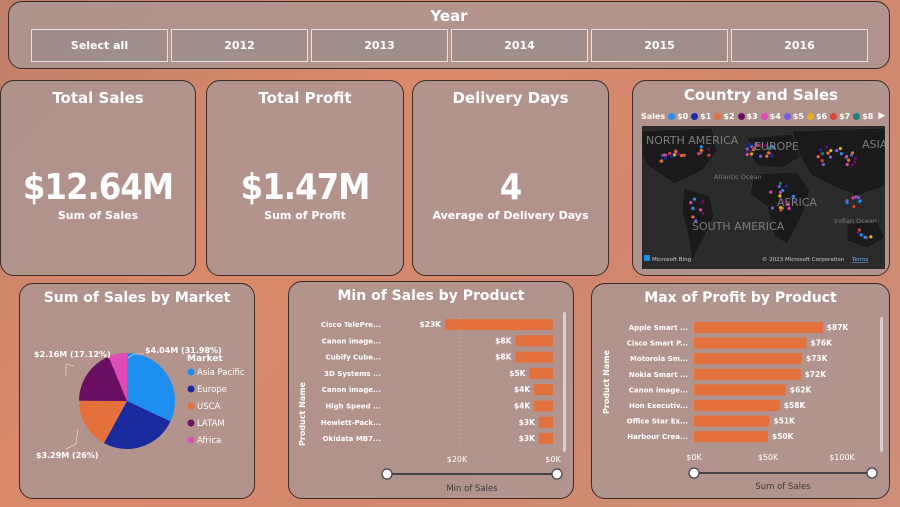 This screenshot has width=900, height=507. Describe the element at coordinates (557, 474) in the screenshot. I see `min-sales-slider-handle-right` at that location.